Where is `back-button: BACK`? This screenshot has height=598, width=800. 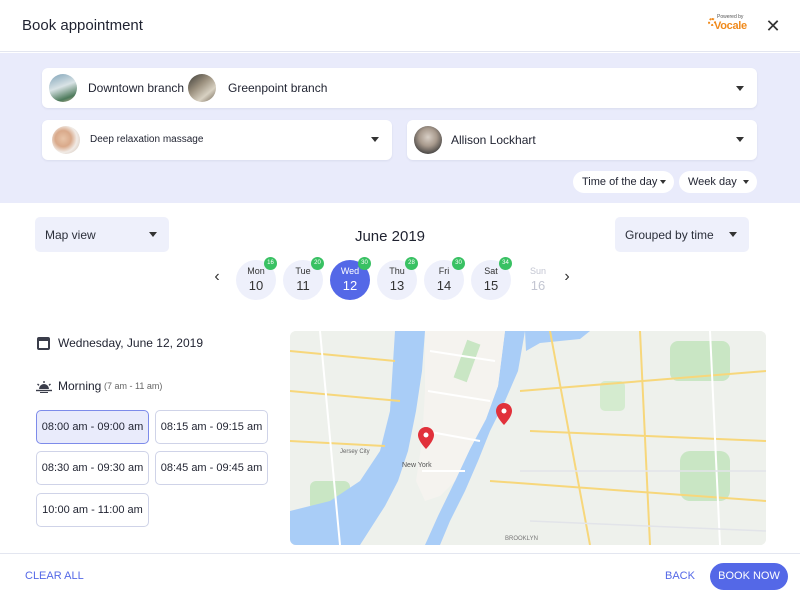
back-button: BACK is located at coordinates (680, 576).